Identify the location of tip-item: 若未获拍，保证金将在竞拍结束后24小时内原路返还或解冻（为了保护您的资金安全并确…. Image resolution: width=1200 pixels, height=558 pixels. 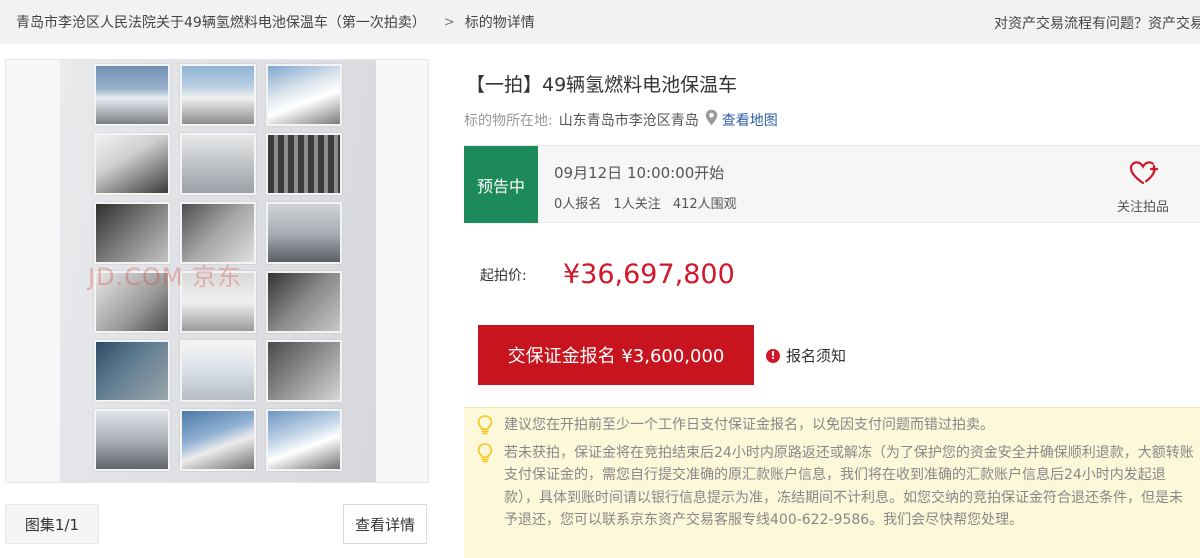
(836, 487).